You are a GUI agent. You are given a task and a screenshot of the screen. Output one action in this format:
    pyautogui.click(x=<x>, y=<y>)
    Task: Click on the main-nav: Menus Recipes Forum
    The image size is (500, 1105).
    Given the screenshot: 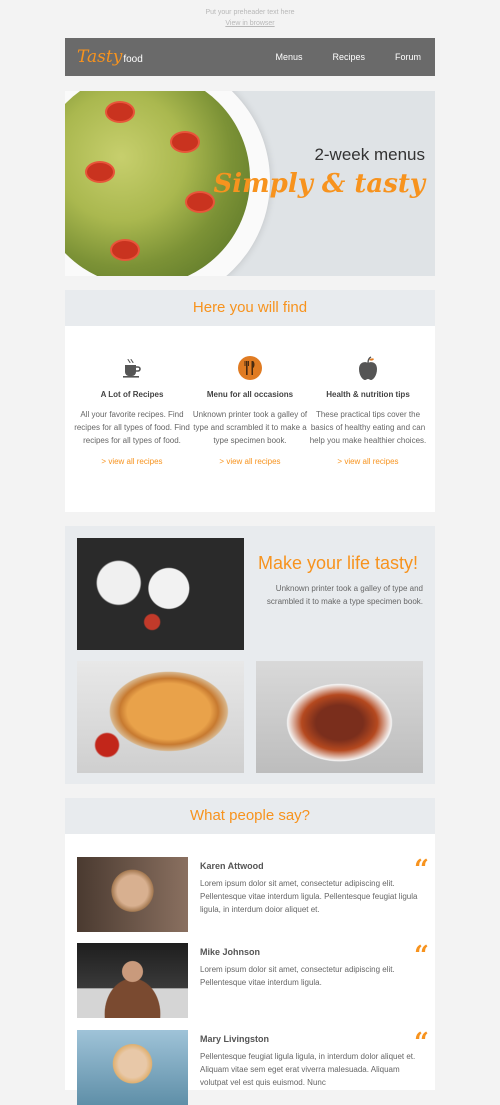 What is the action you would take?
    pyautogui.click(x=340, y=57)
    